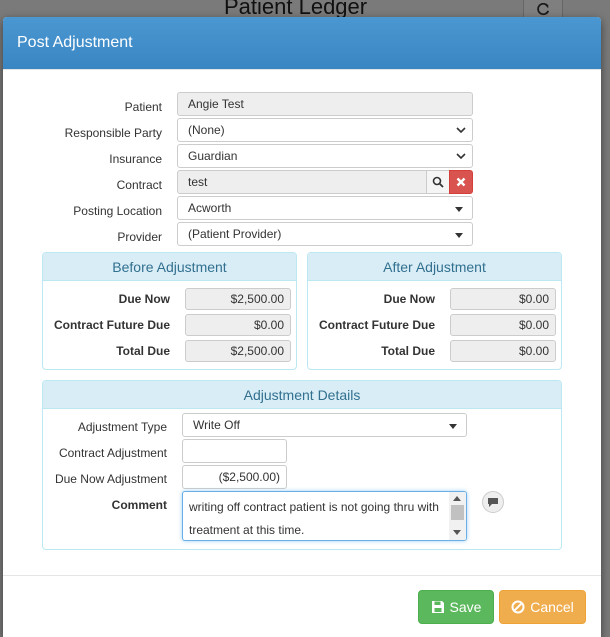 Image resolution: width=610 pixels, height=637 pixels. I want to click on before-adjustment-heading: Before Adjustment, so click(169, 267).